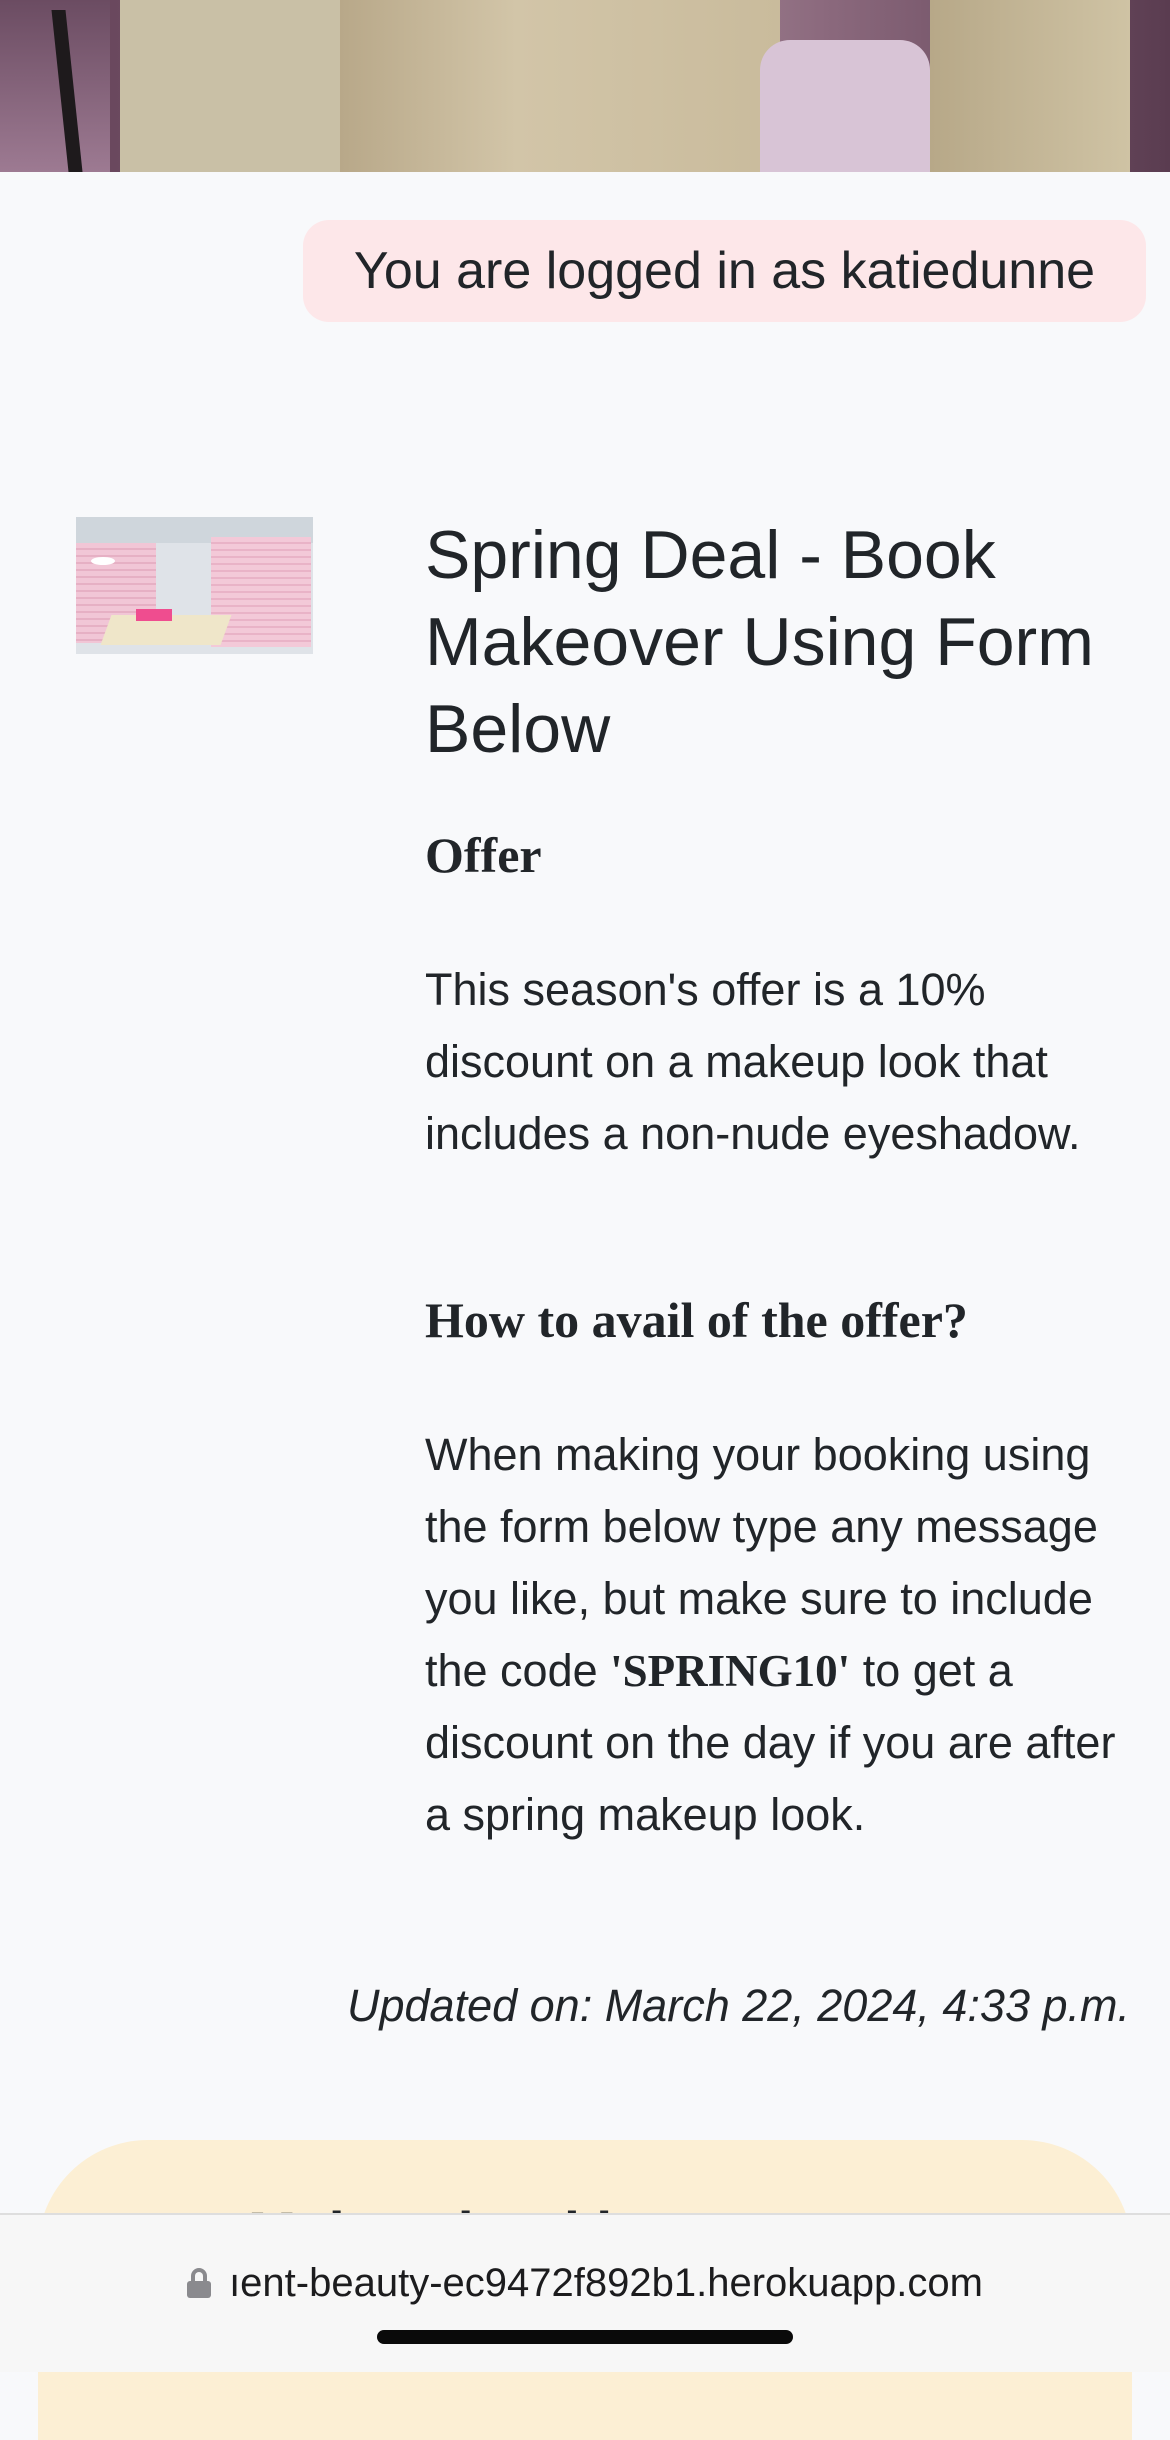 The width and height of the screenshot is (1170, 2440). What do you see at coordinates (194, 585) in the screenshot?
I see `post-thumbnail` at bounding box center [194, 585].